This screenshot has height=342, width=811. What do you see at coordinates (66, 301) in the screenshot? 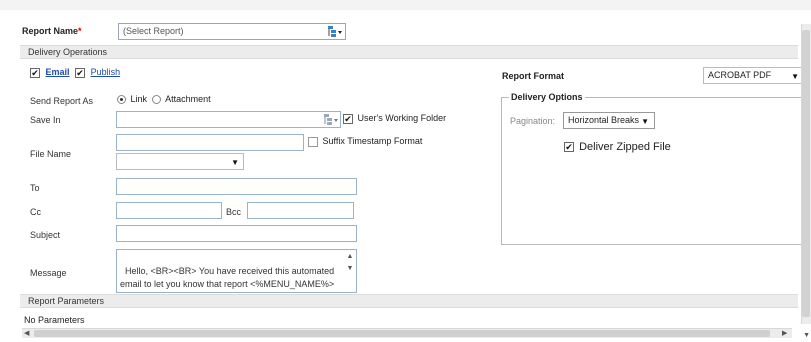
I see `report-parameters-title: Report Parameters` at bounding box center [66, 301].